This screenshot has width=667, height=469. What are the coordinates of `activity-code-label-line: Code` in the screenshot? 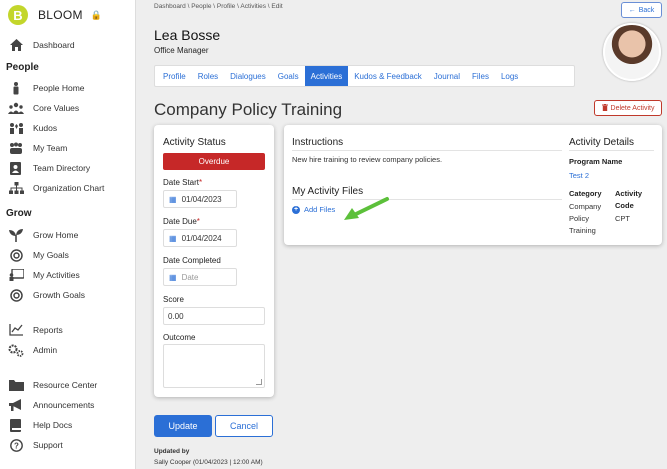 It's located at (624, 205).